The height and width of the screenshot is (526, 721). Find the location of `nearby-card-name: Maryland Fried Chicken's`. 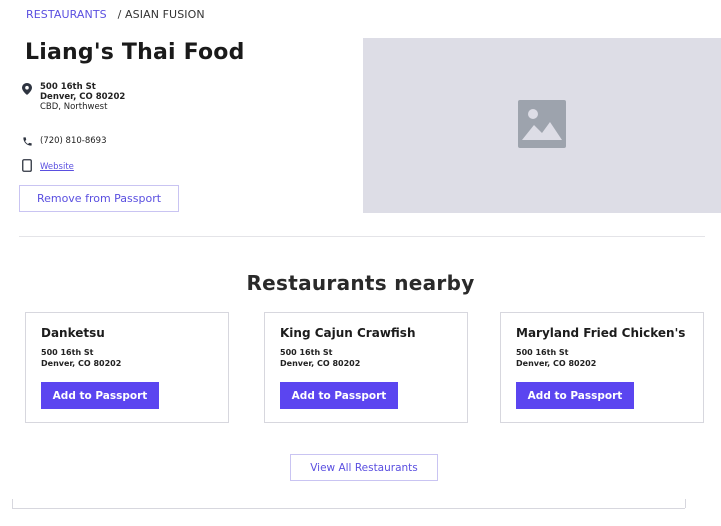

nearby-card-name: Maryland Fried Chicken's is located at coordinates (600, 333).